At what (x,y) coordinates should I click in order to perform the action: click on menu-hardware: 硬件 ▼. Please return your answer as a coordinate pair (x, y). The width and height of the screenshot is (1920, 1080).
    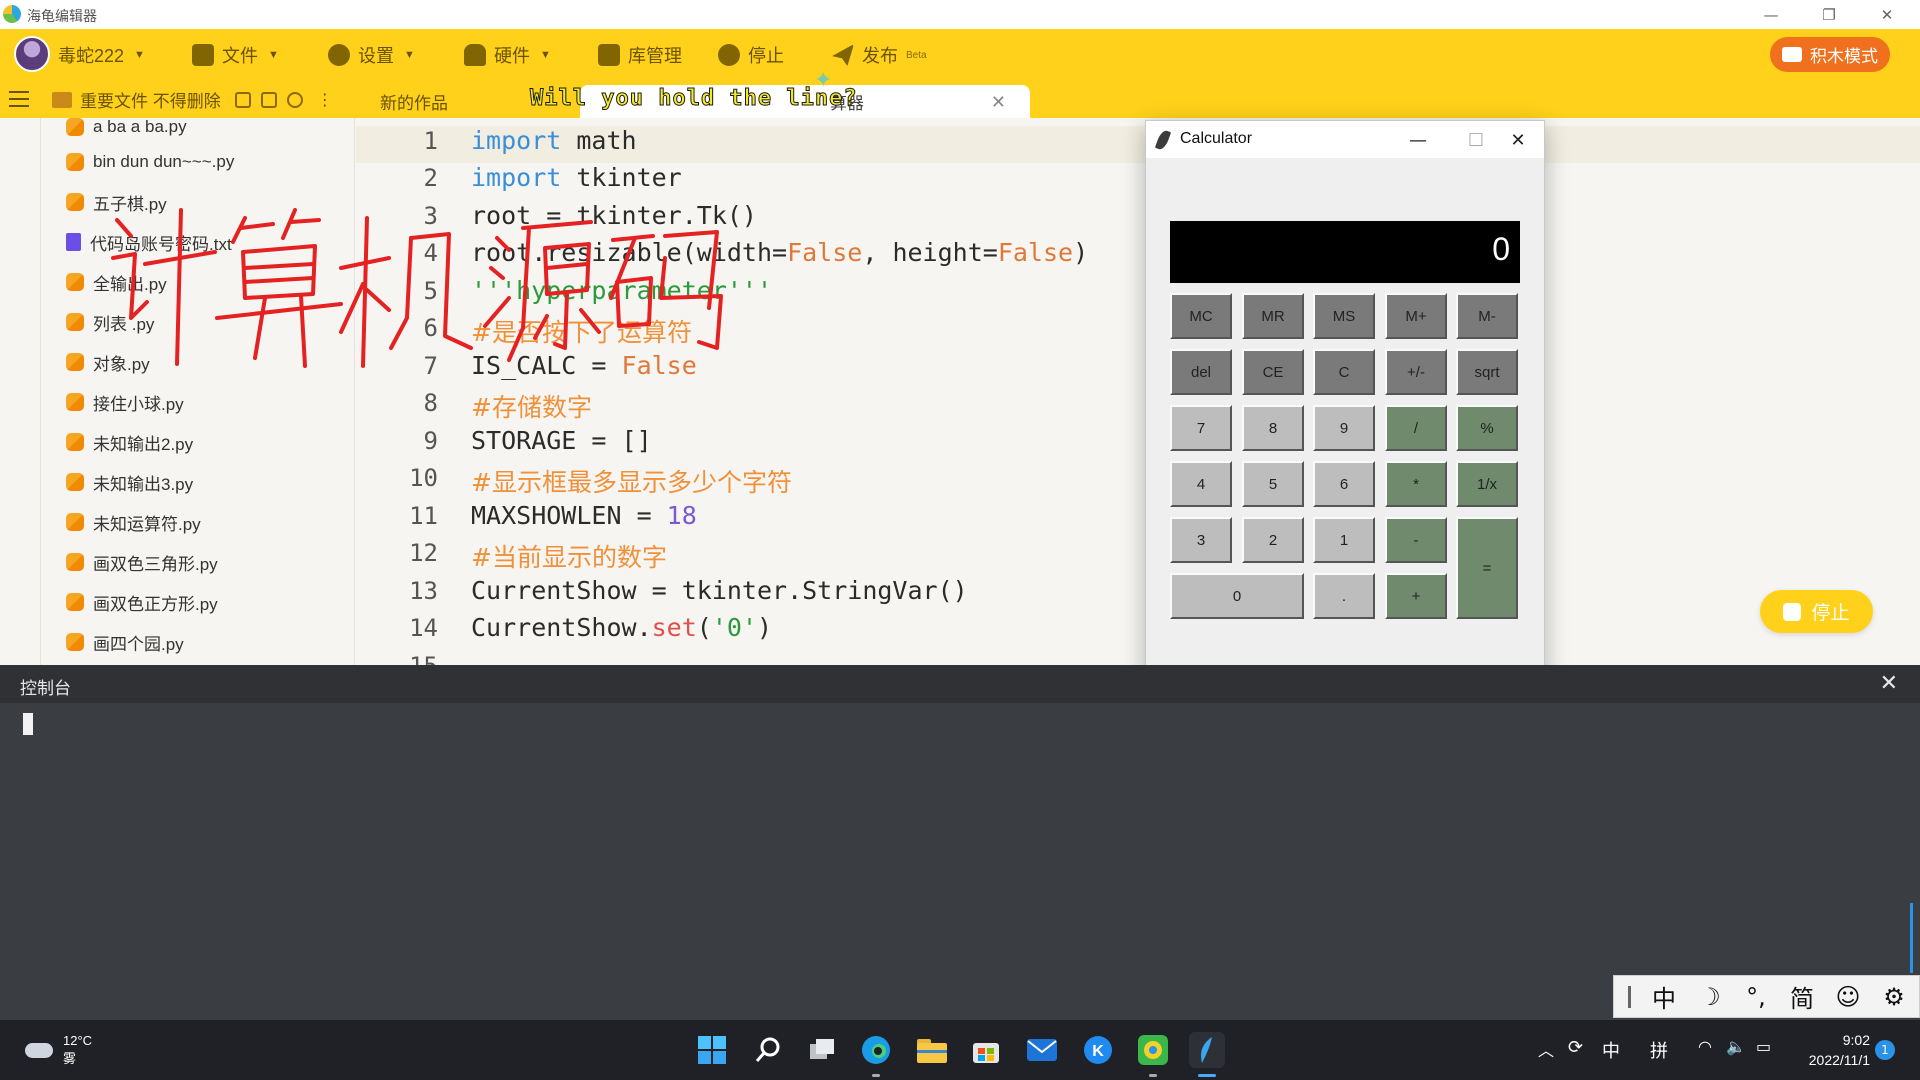
    Looking at the image, I should click on (507, 55).